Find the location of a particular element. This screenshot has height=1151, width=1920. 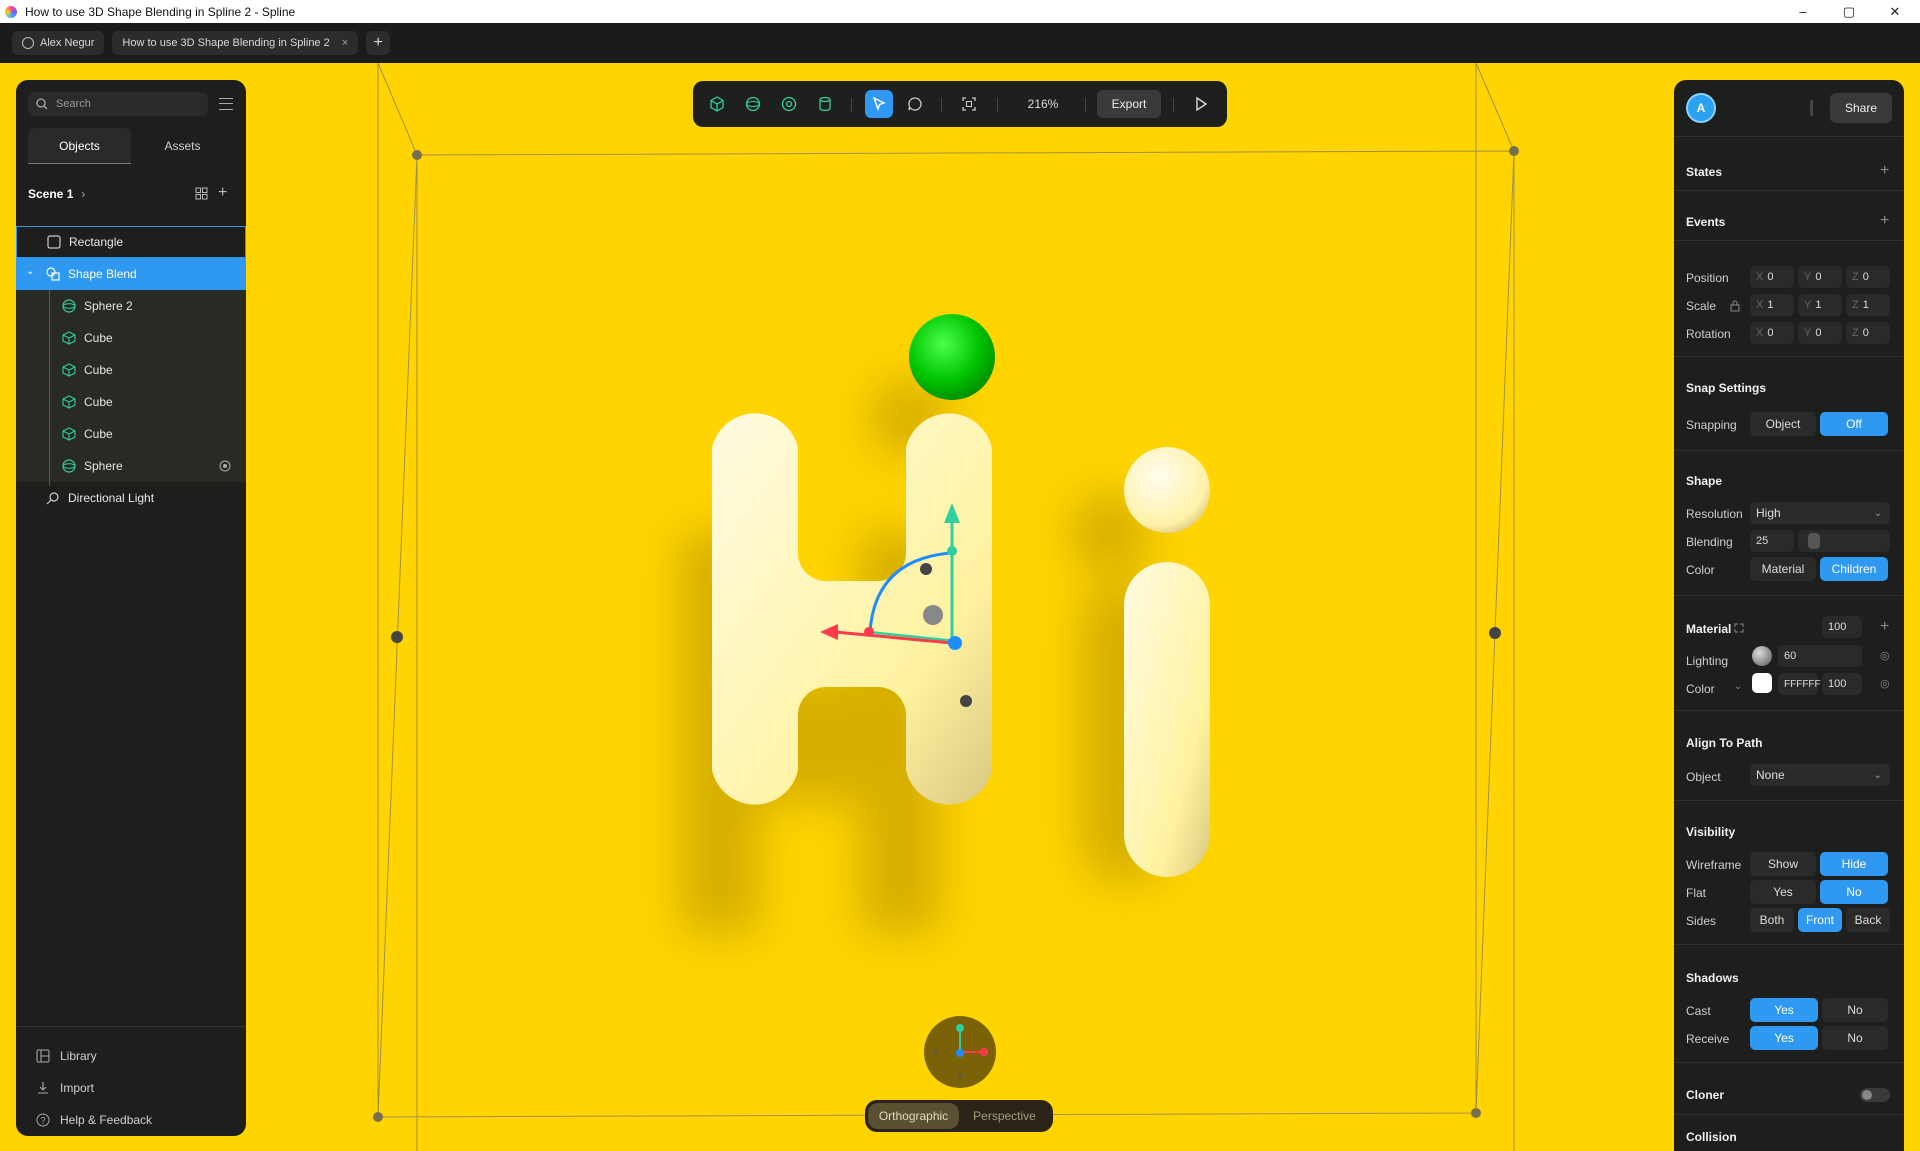

scene-selector: Scene 1 › + is located at coordinates (131, 194).